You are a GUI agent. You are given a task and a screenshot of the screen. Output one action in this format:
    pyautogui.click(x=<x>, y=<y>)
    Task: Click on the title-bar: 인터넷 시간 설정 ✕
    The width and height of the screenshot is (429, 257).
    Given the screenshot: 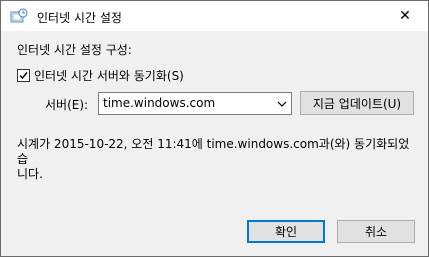 What is the action you would take?
    pyautogui.click(x=214, y=16)
    